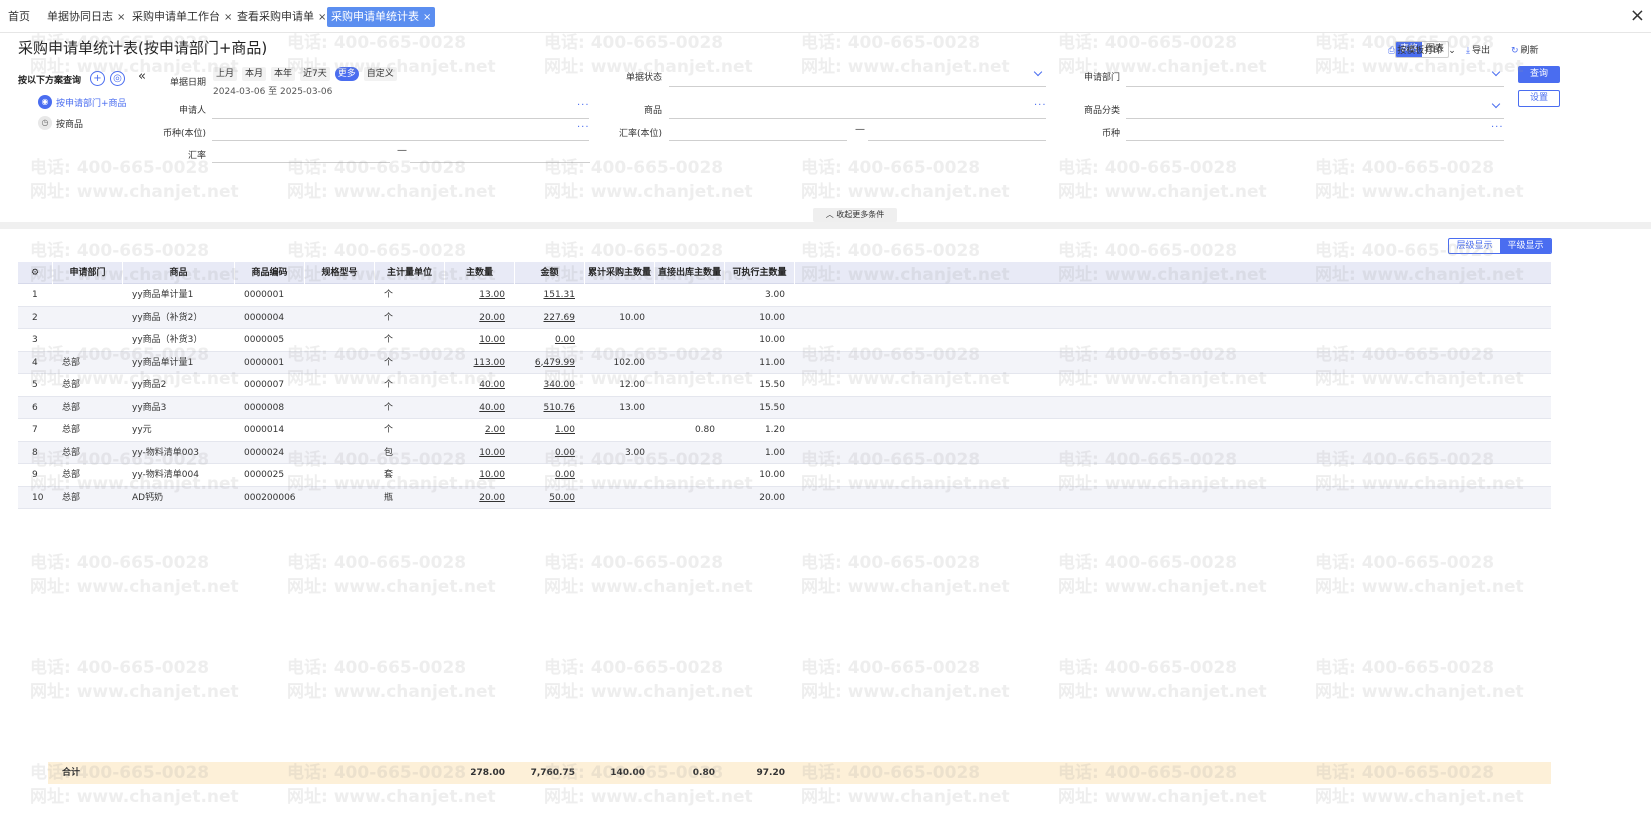 The width and height of the screenshot is (1651, 824). What do you see at coordinates (1315, 86) in the screenshot?
I see `dept-select` at bounding box center [1315, 86].